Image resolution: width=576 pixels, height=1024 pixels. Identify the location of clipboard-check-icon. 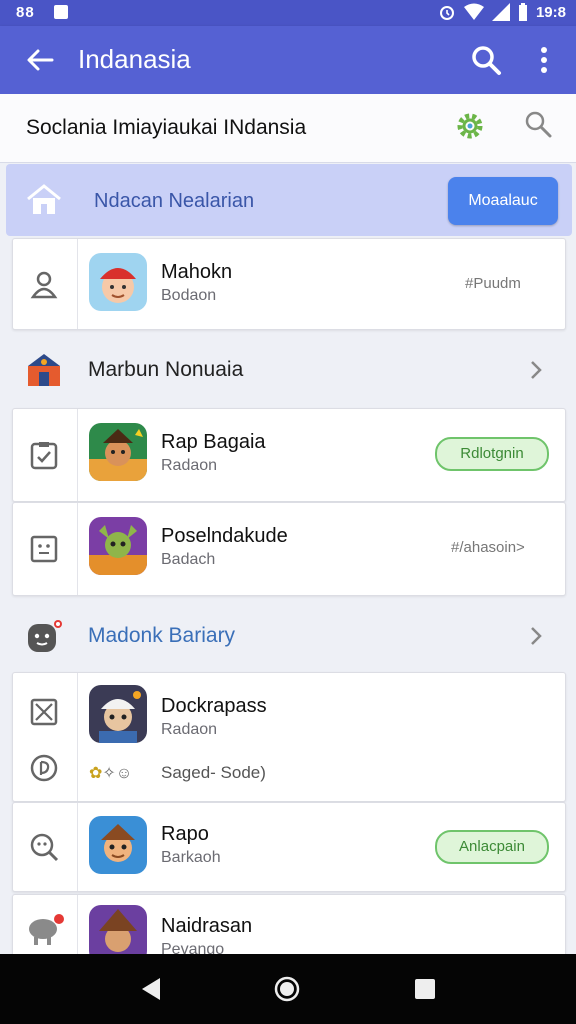
(44, 456).